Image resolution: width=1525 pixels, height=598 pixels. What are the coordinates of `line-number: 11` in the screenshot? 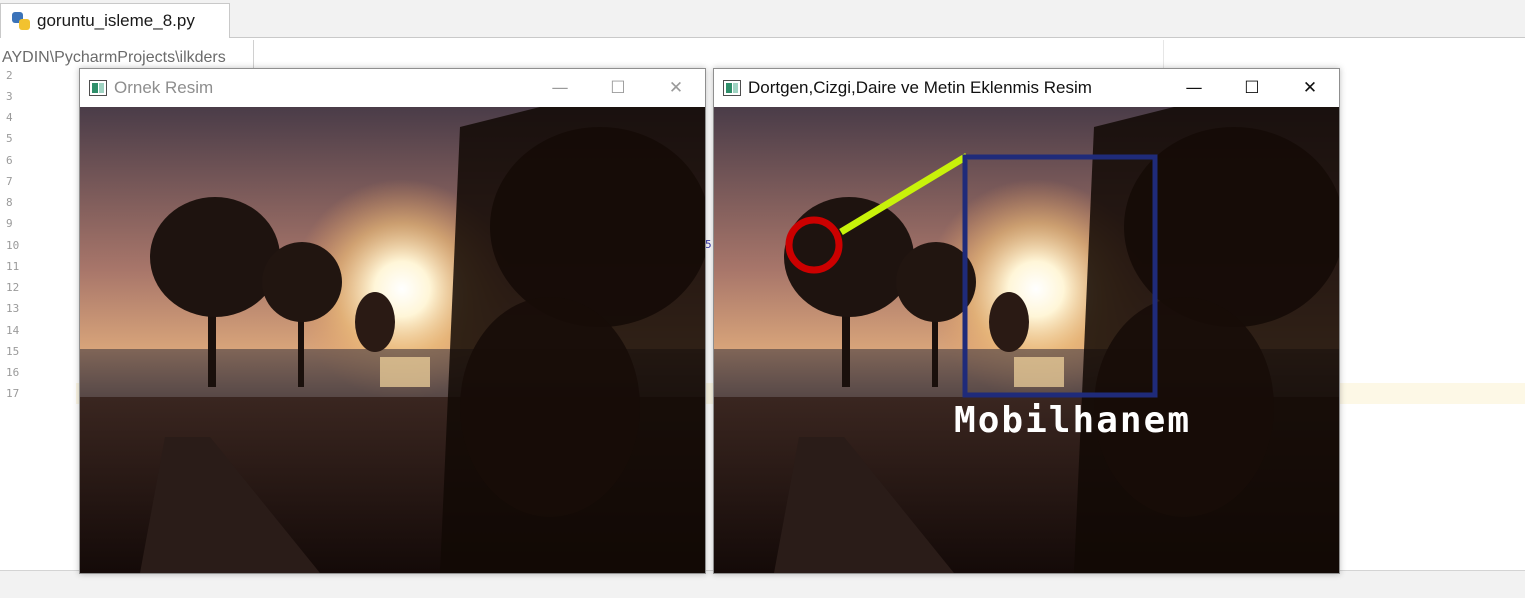 It's located at (13, 266).